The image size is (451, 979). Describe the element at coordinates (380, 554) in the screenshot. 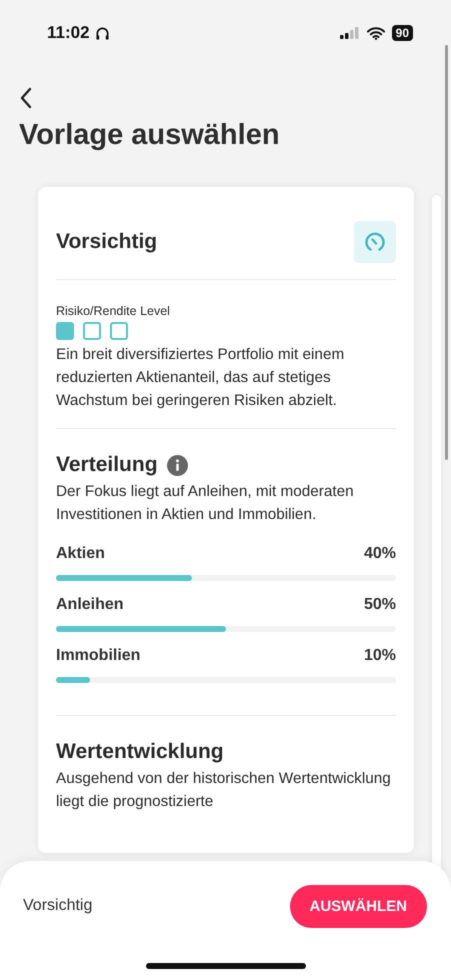

I see `allocation-percent: 40%` at that location.